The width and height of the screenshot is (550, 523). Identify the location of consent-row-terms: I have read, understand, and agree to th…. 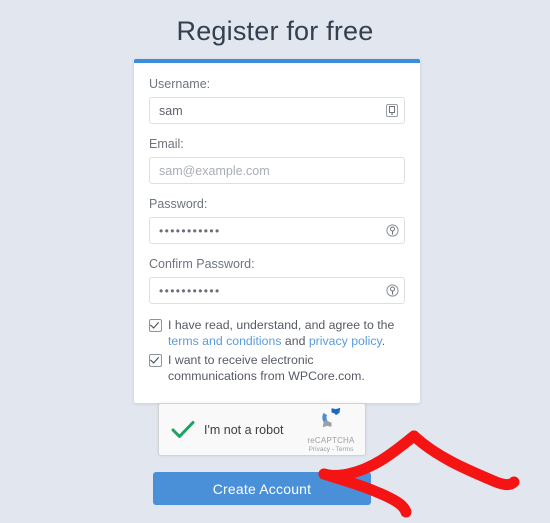
(277, 333).